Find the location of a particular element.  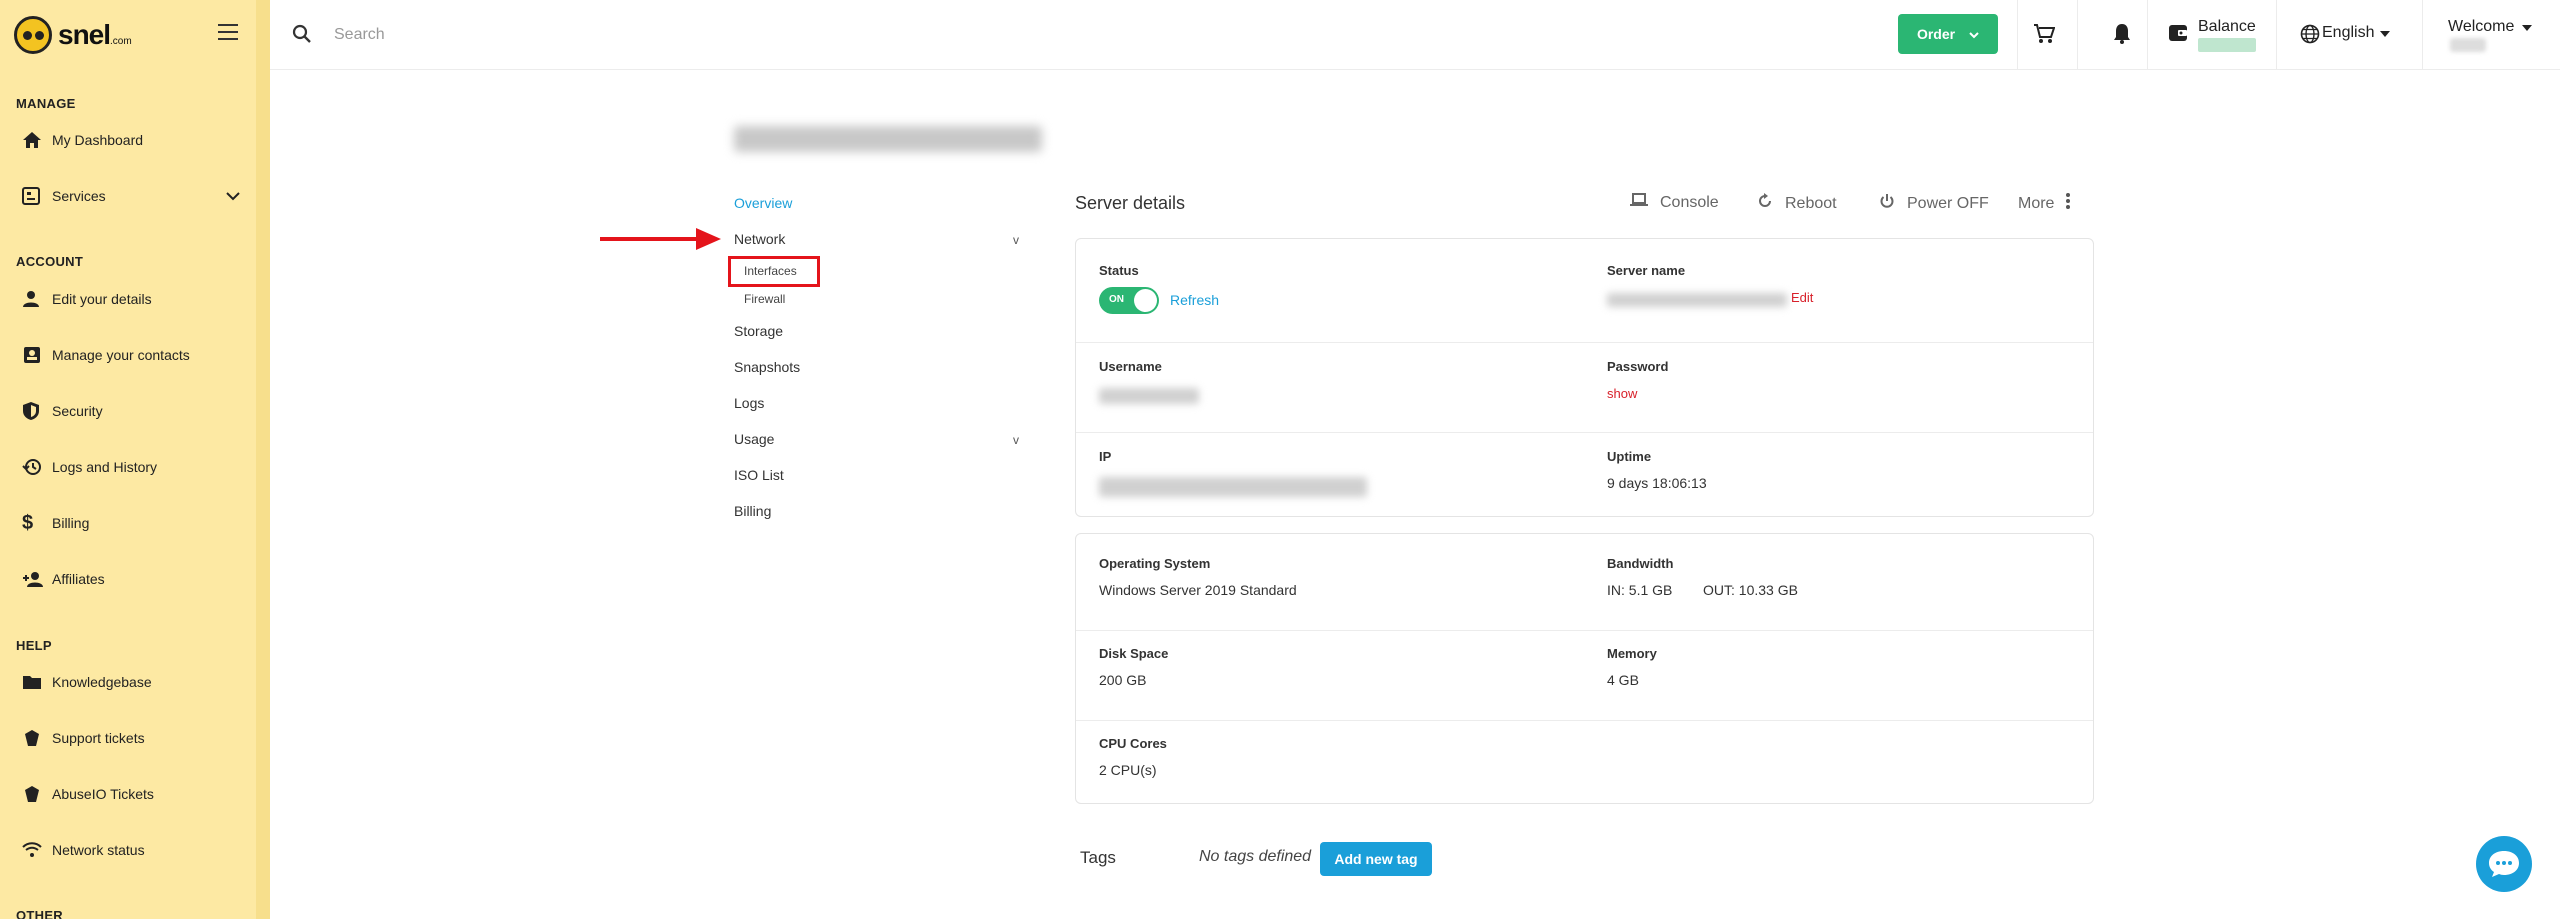

bandwidth-in: IN: 5.1 GB is located at coordinates (1640, 590).